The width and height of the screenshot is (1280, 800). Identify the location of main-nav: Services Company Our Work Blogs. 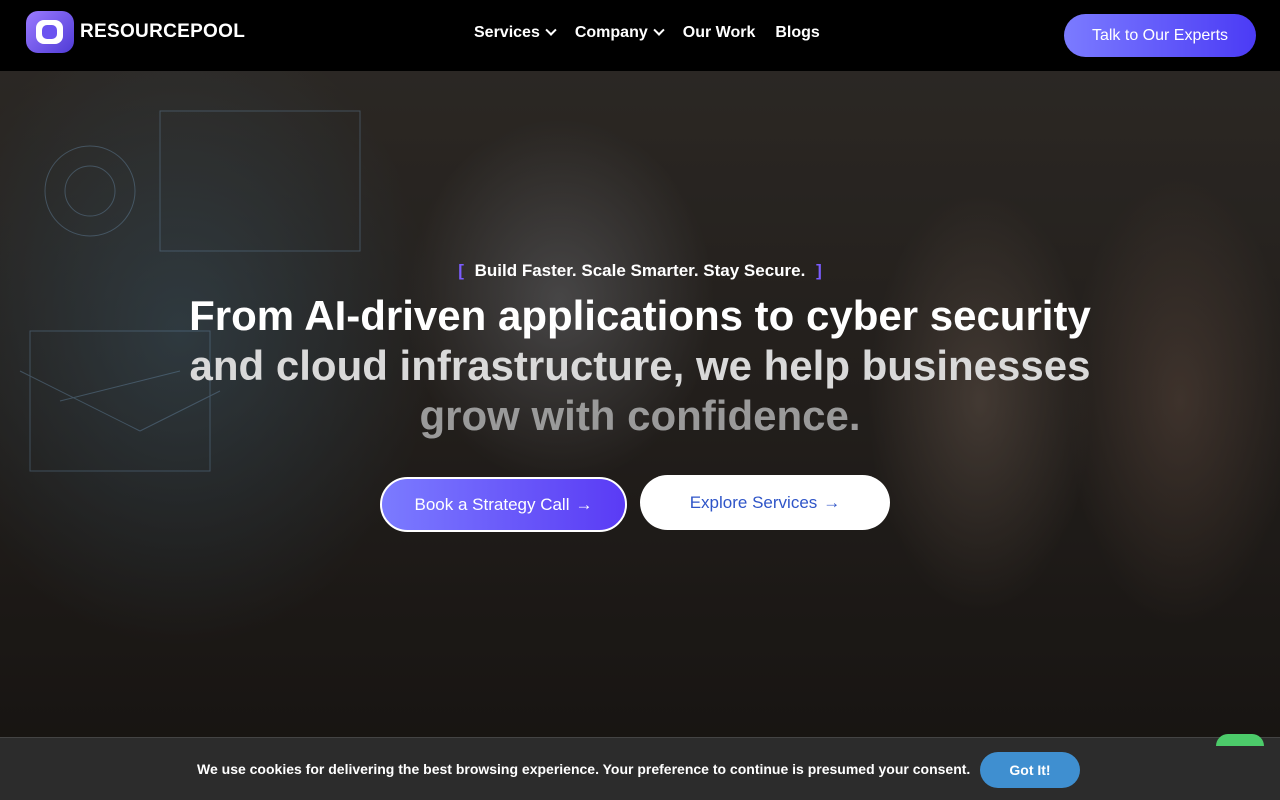
(647, 33).